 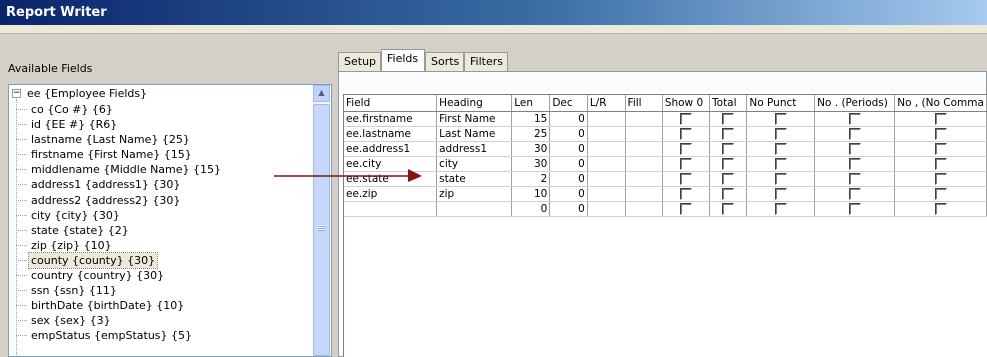 I want to click on column-header: L/R, so click(x=606, y=103).